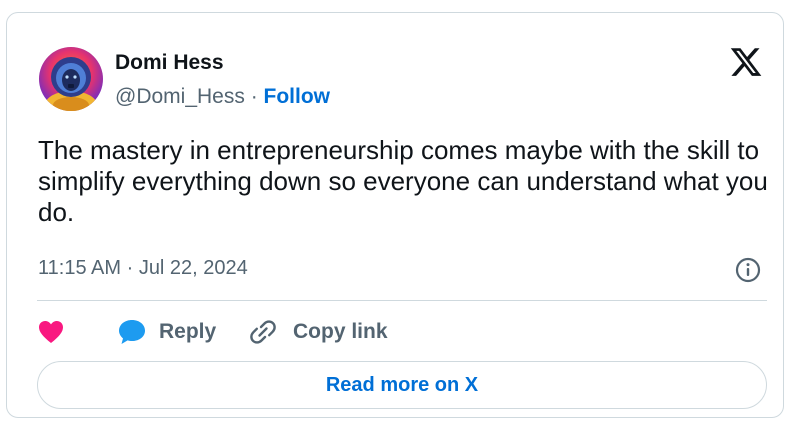 Image resolution: width=804 pixels, height=438 pixels. Describe the element at coordinates (340, 331) in the screenshot. I see `copy-link-label: Copy link` at that location.